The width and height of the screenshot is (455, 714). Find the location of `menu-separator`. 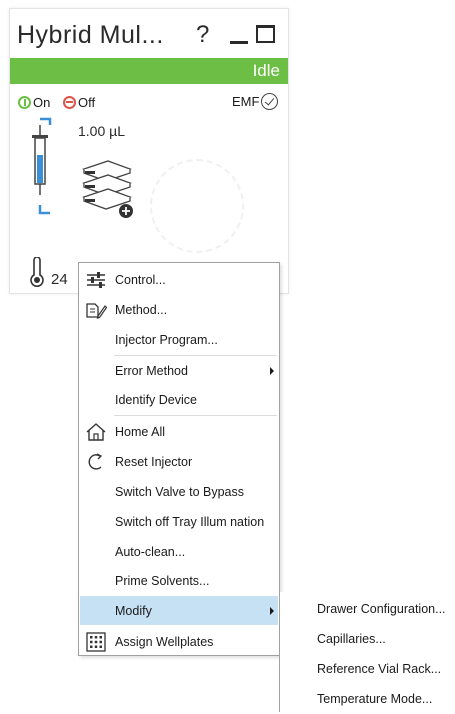

menu-separator is located at coordinates (195, 415).